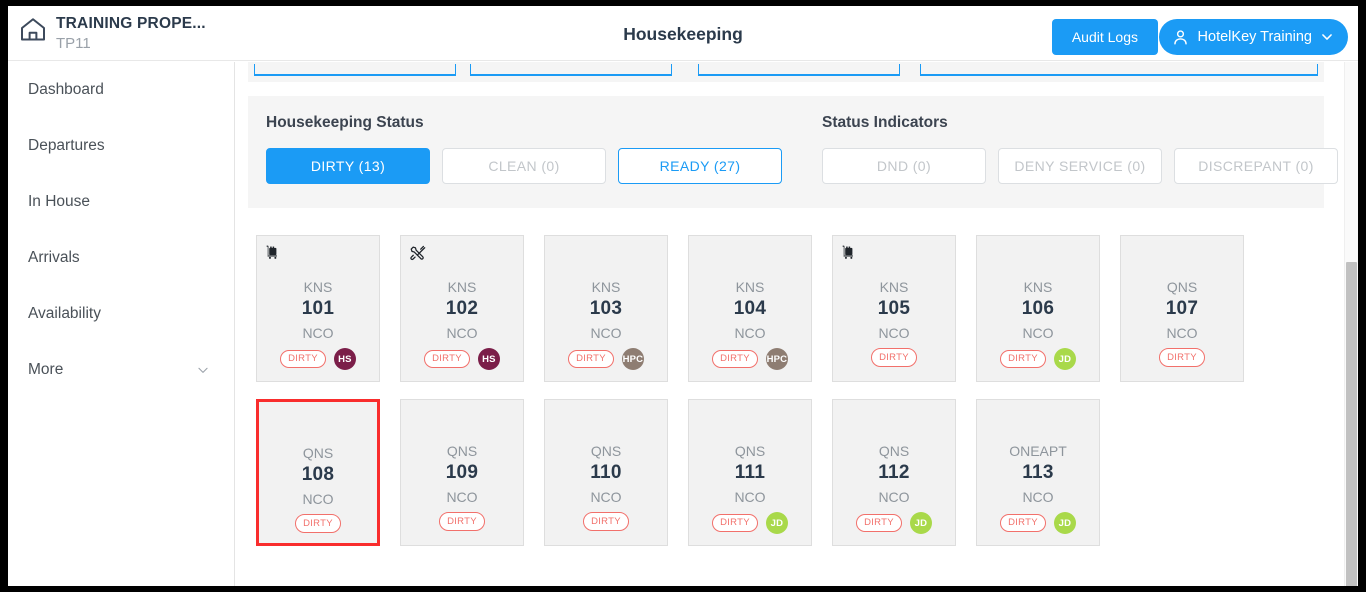 Image resolution: width=1366 pixels, height=592 pixels. What do you see at coordinates (345, 122) in the screenshot?
I see `housekeeping-status-label: Housekeeping Status` at bounding box center [345, 122].